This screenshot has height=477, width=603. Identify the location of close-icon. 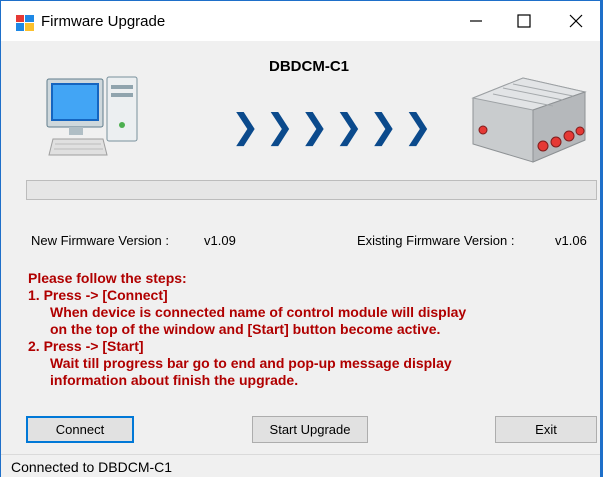
(576, 21).